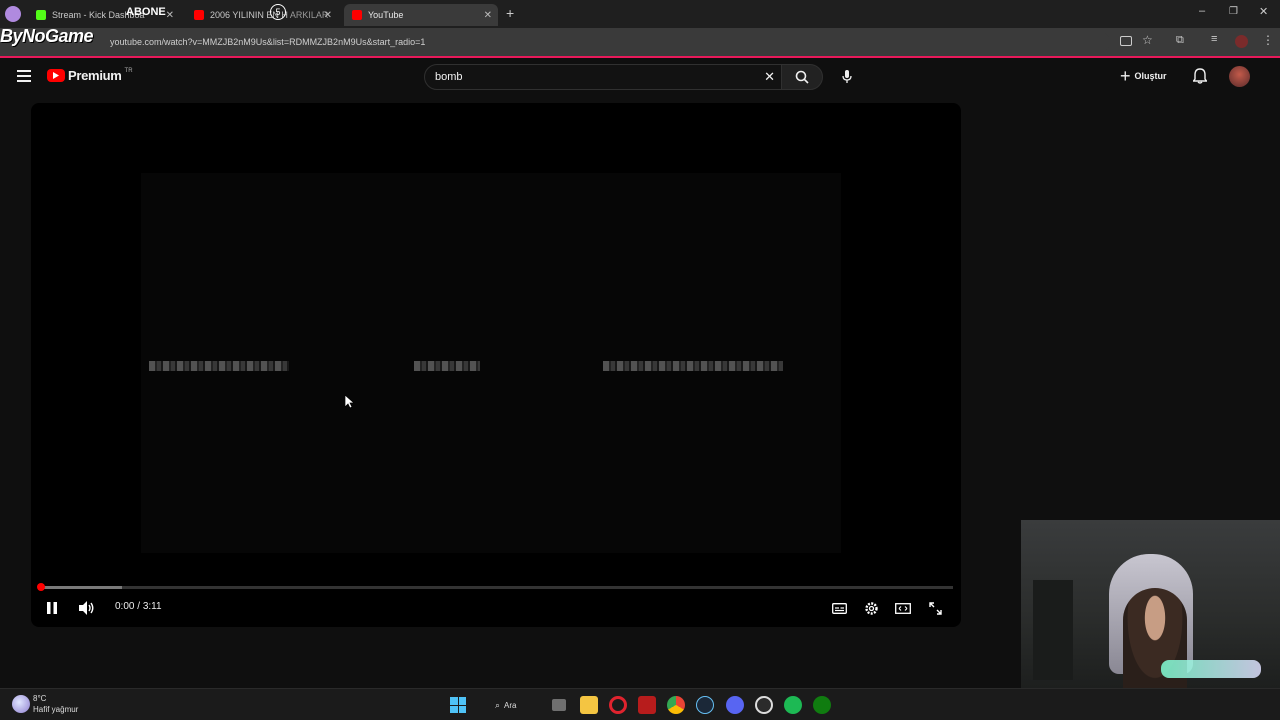 This screenshot has height=720, width=1280. I want to click on restore-icon: ❐, so click(1233, 11).